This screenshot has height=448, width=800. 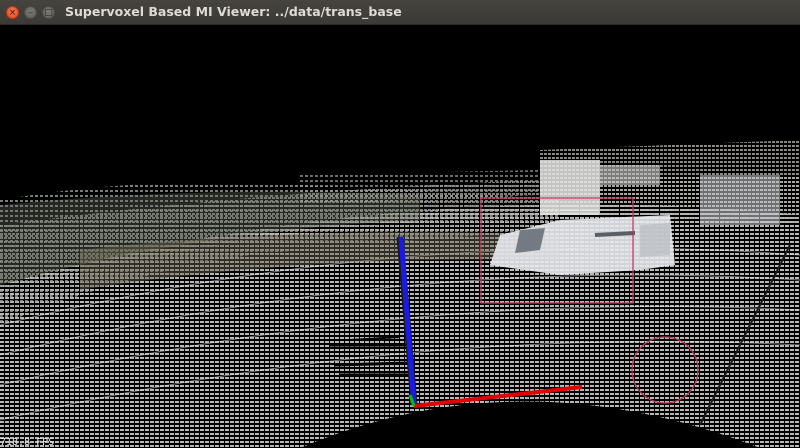 I want to click on close-window-button: ×, so click(x=12, y=12).